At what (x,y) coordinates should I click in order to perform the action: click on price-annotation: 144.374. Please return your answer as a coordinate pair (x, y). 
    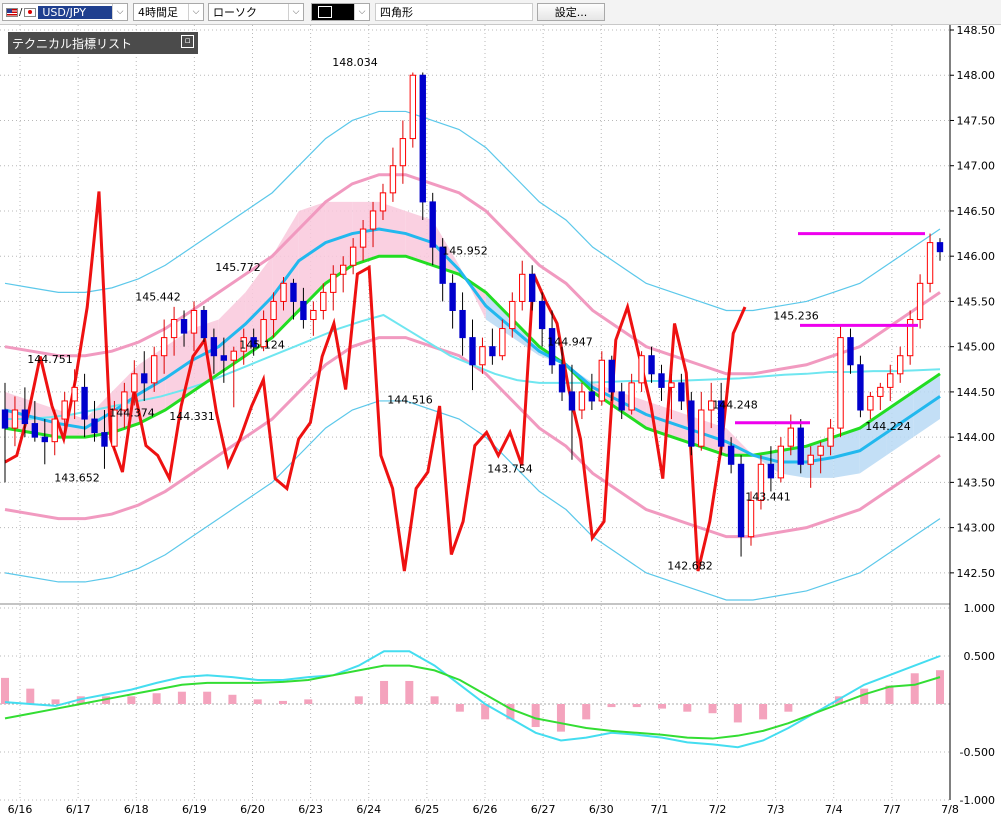
    Looking at the image, I should click on (132, 412).